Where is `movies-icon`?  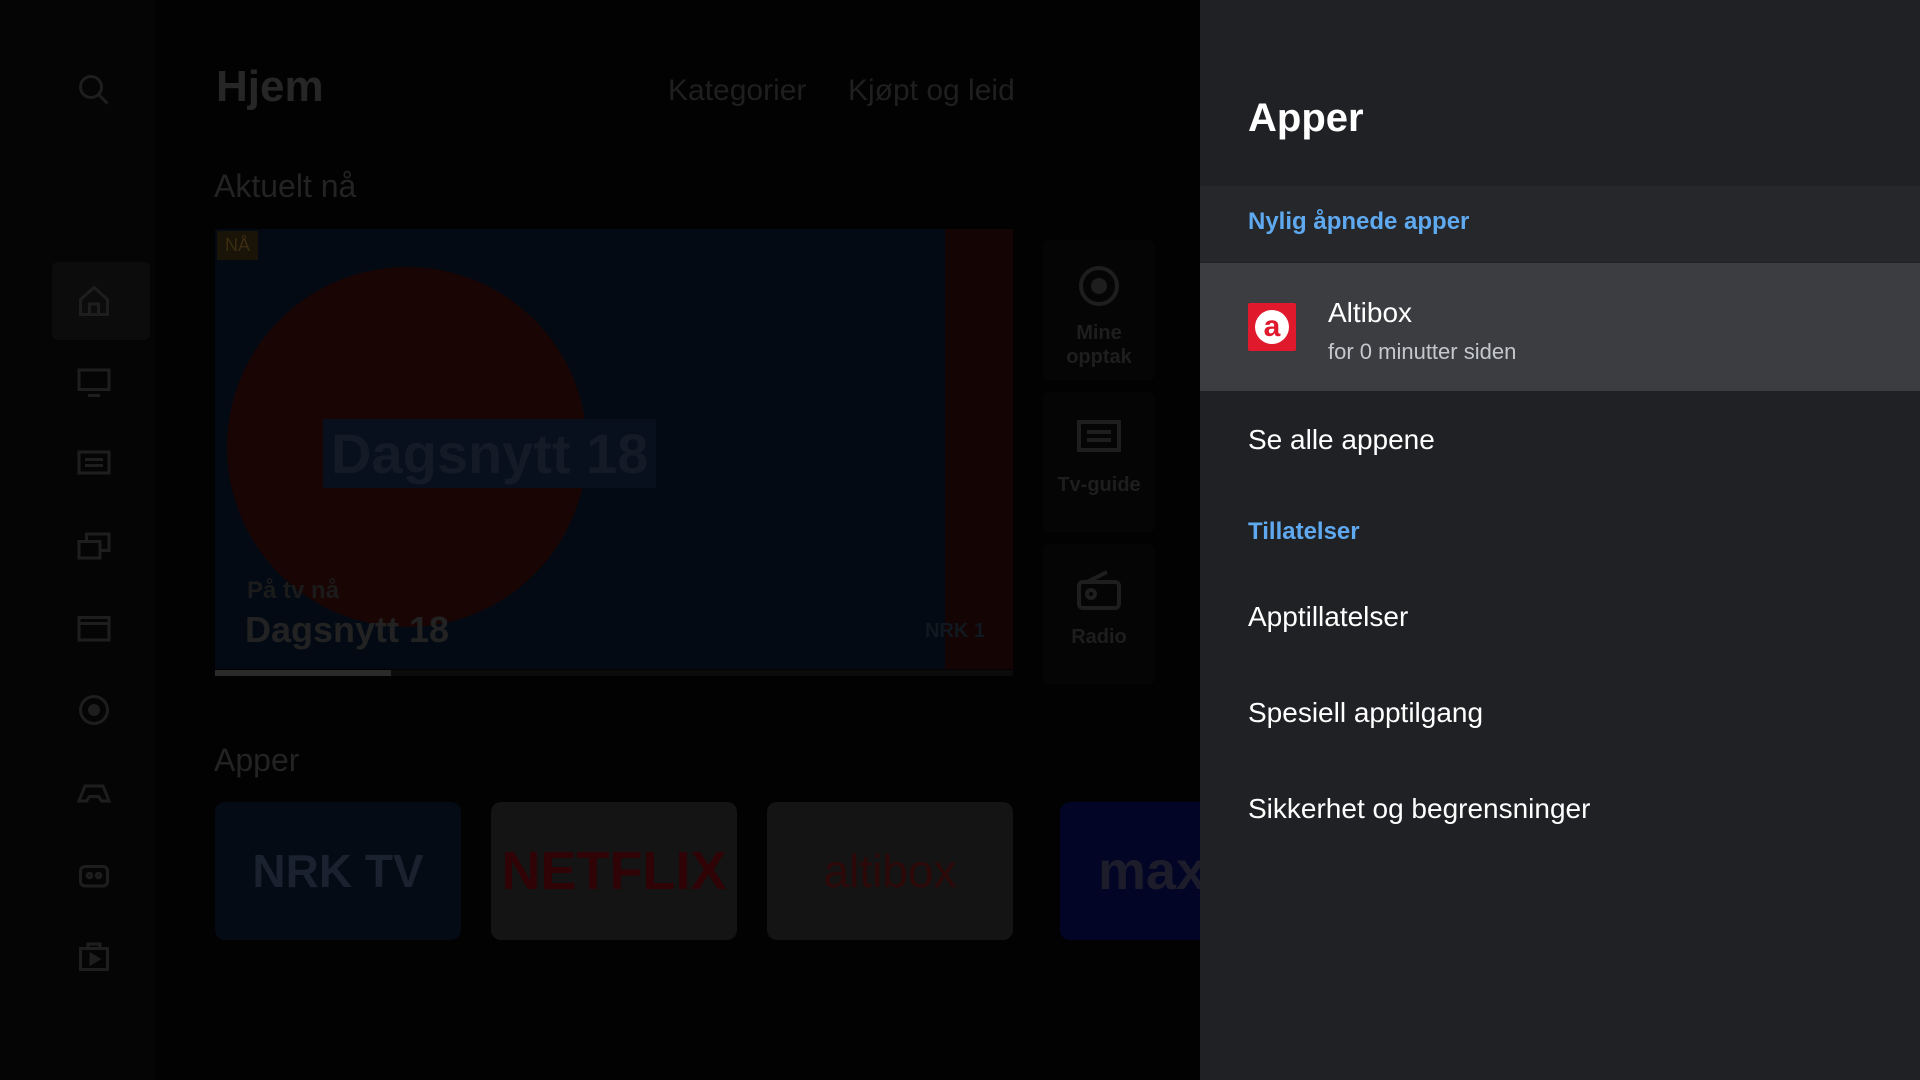
movies-icon is located at coordinates (94, 628).